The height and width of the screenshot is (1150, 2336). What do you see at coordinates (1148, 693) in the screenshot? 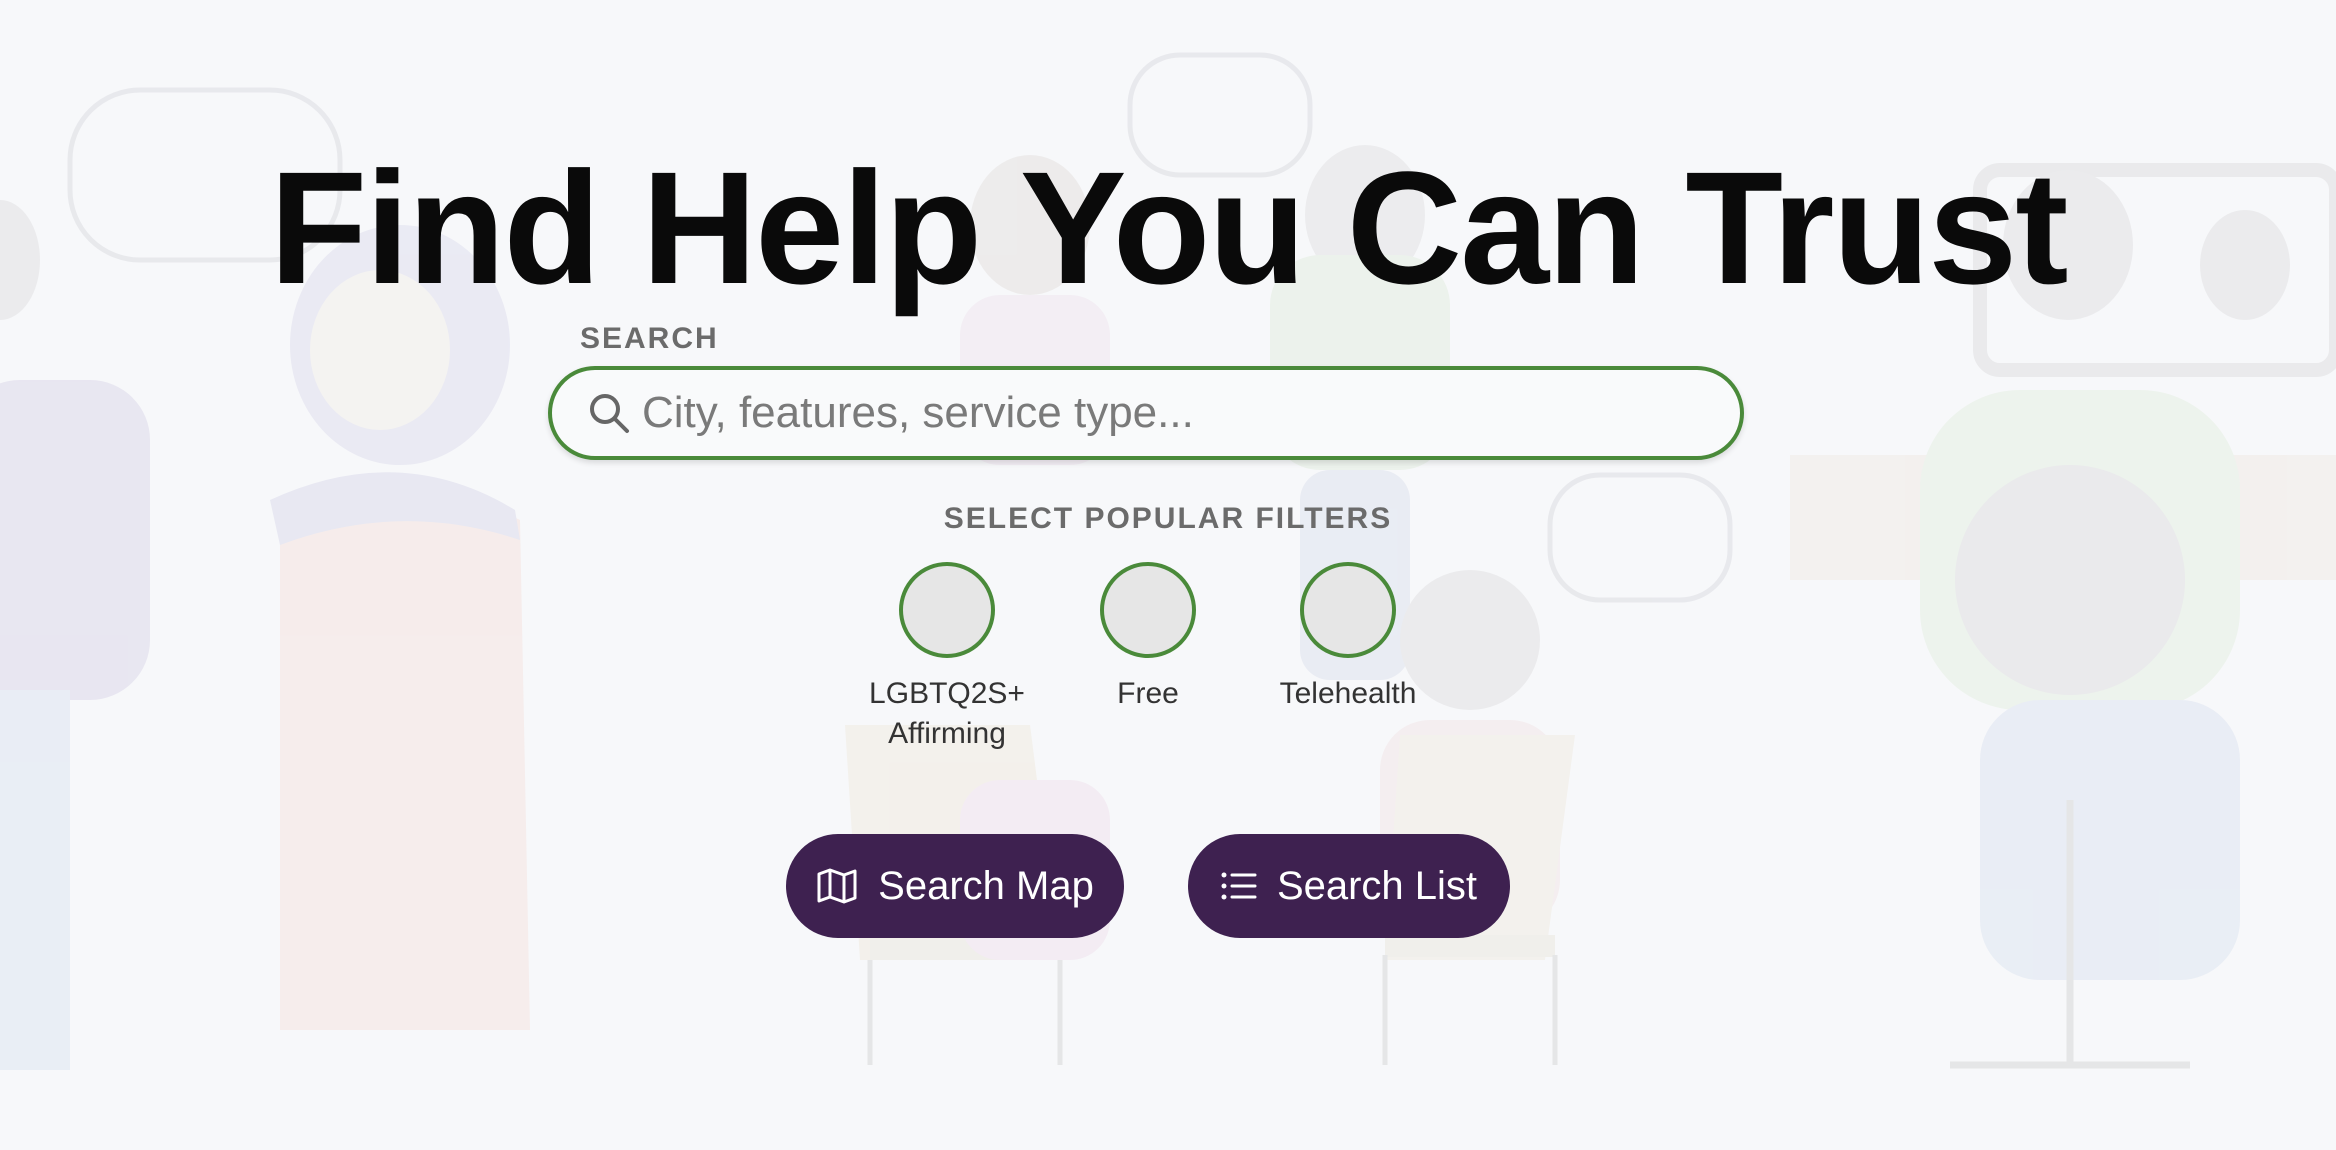
I see `filter-label: Free` at bounding box center [1148, 693].